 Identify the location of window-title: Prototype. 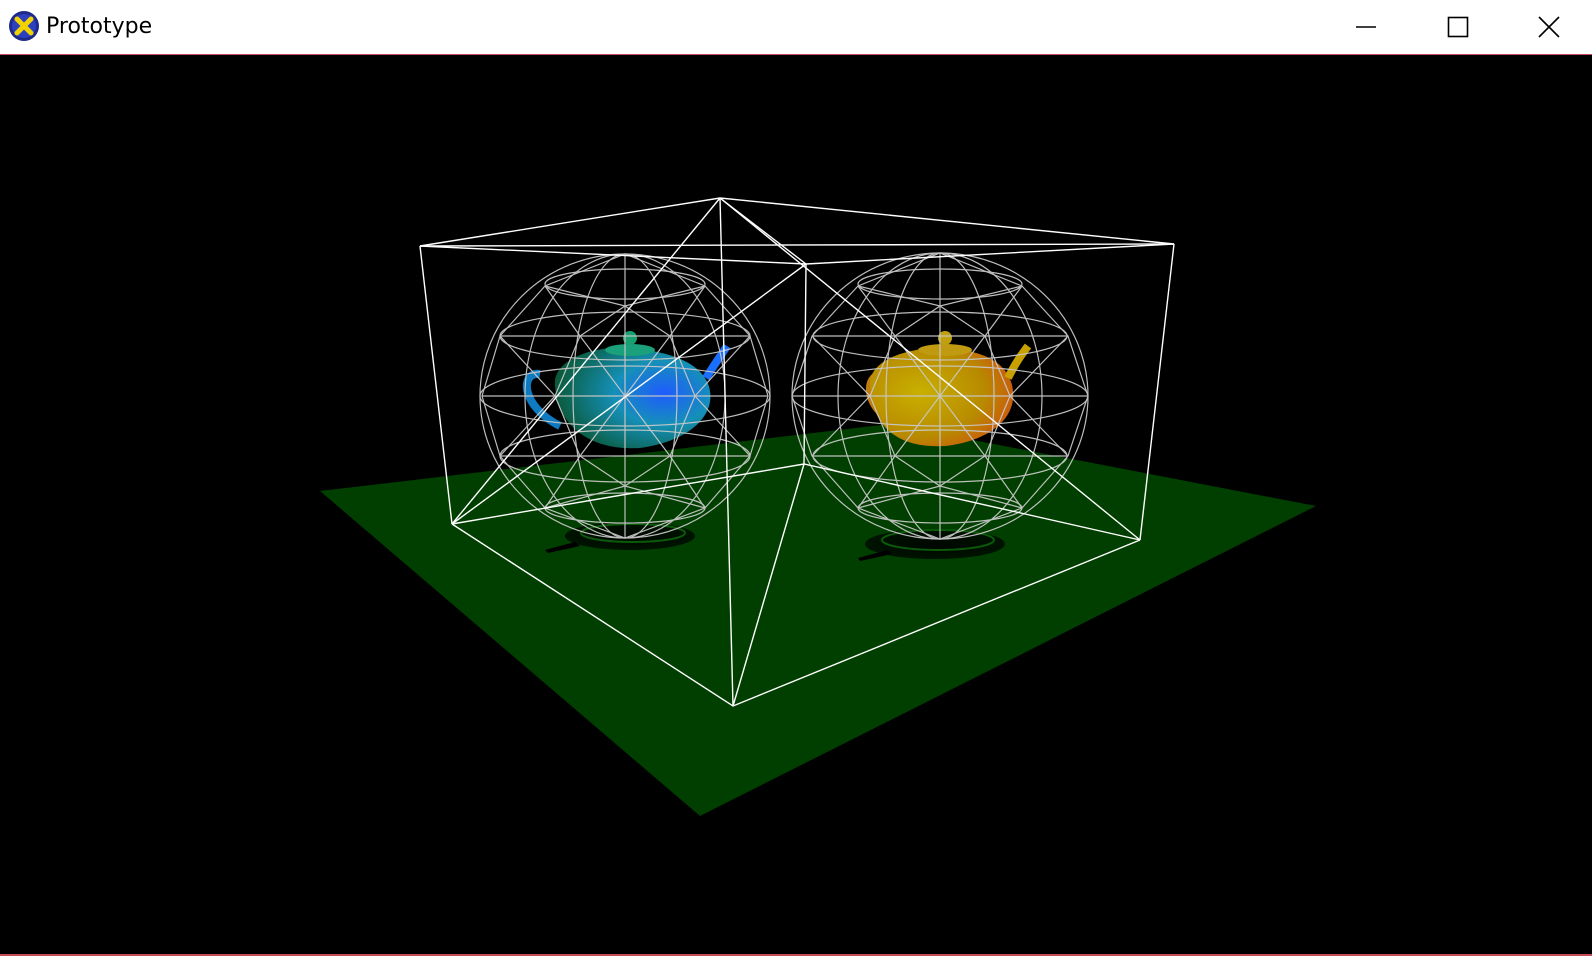
(99, 26).